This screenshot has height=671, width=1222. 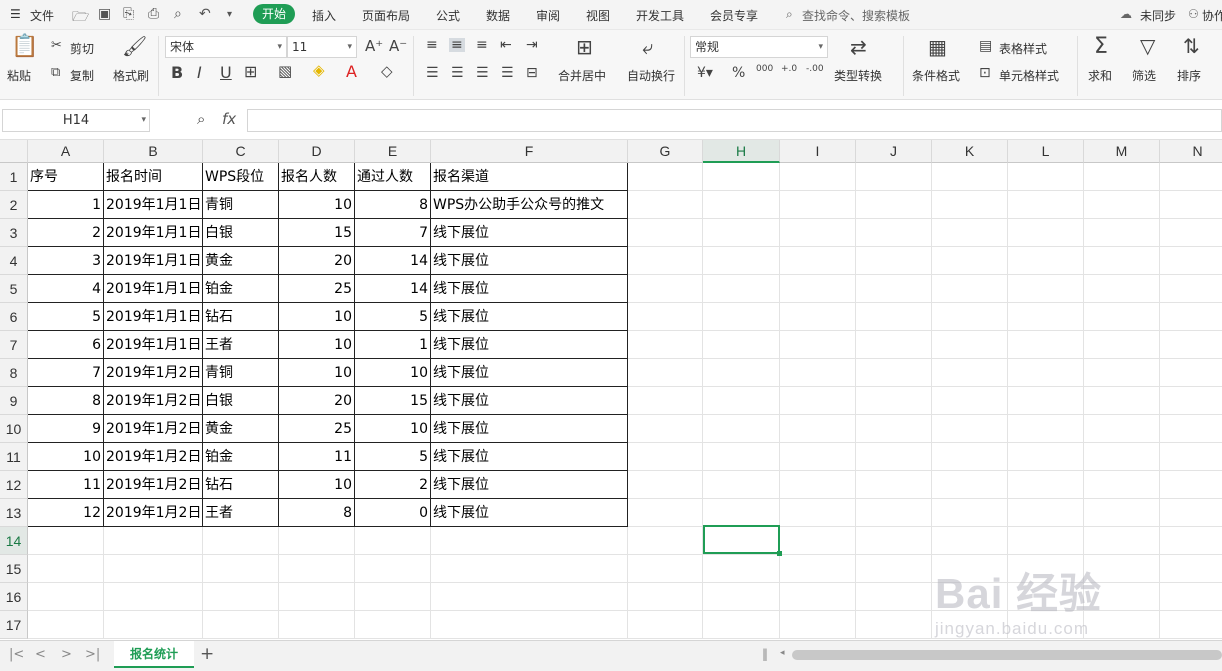 What do you see at coordinates (651, 75) in the screenshot?
I see `wrap-text-button: 自动换行` at bounding box center [651, 75].